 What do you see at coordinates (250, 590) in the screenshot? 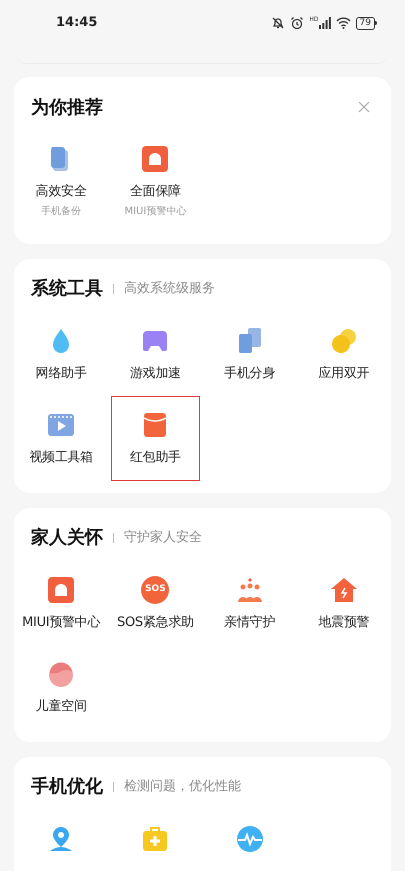
I see `family-icon` at bounding box center [250, 590].